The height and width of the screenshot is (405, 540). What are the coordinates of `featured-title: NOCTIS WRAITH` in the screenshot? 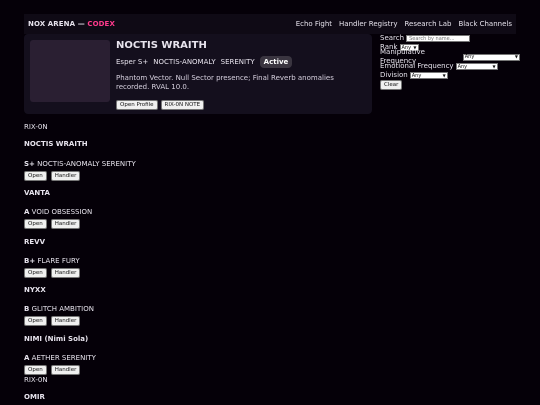 It's located at (161, 45).